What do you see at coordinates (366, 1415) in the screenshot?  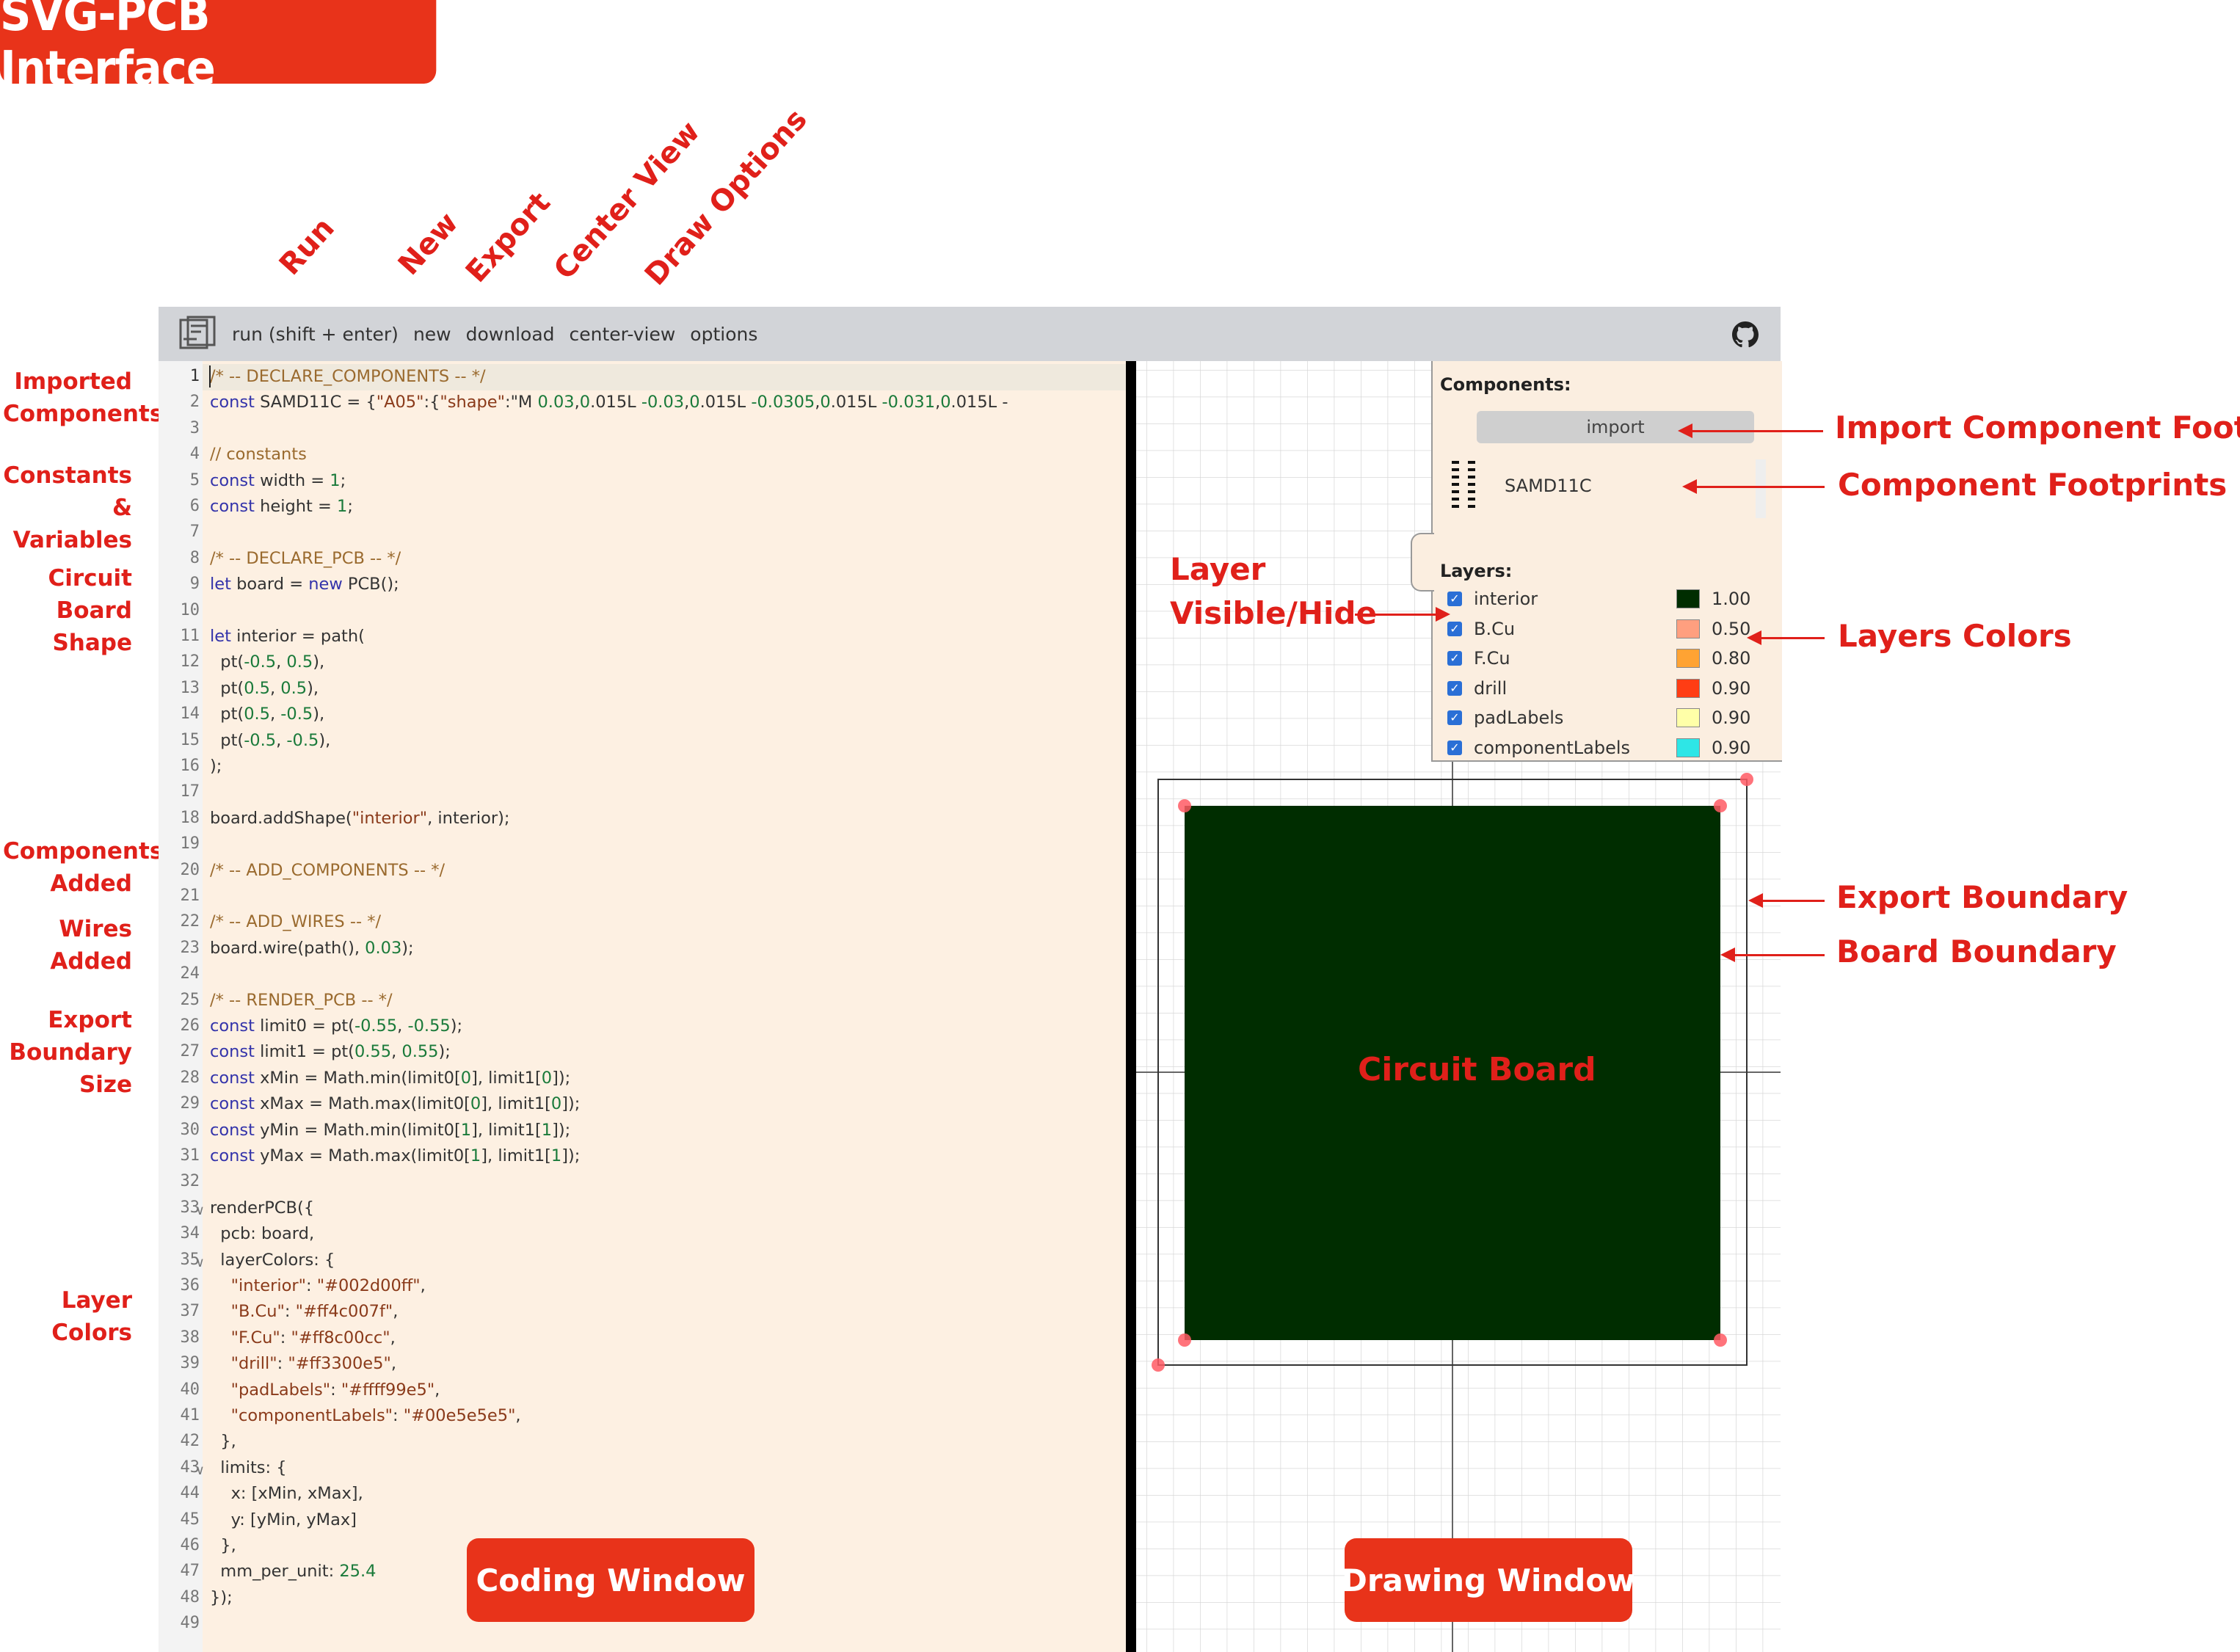 I see `code-line: "componentLabels": "#00e5e5e5",` at bounding box center [366, 1415].